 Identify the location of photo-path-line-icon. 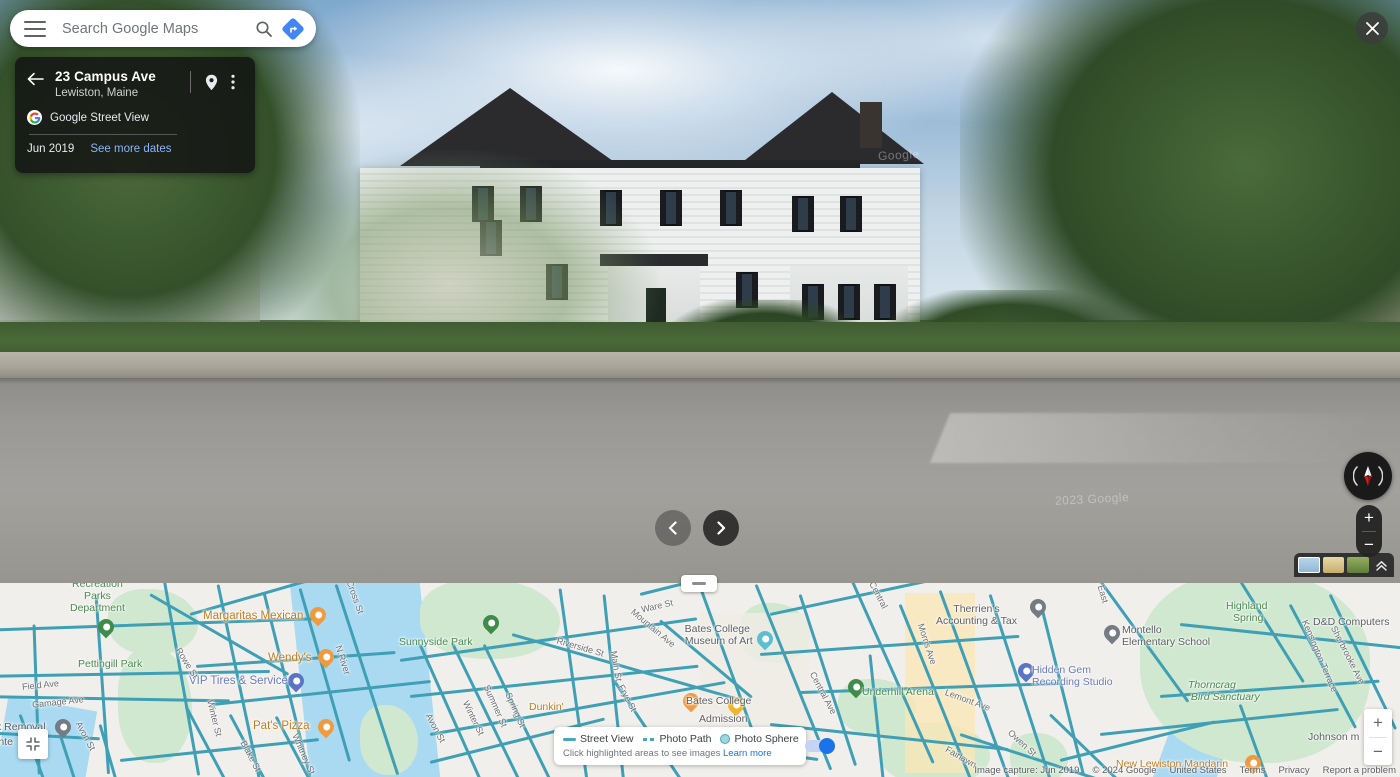
(649, 739).